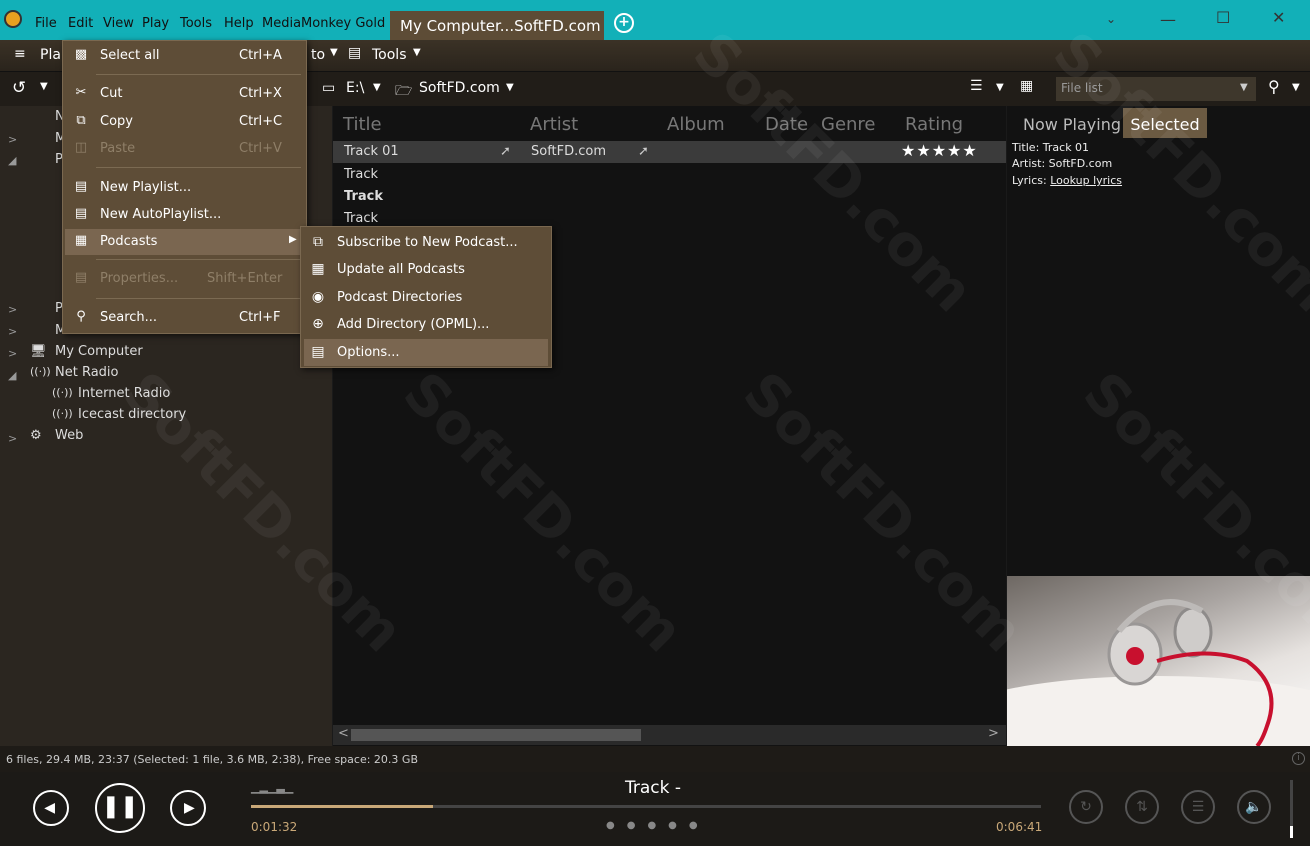  Describe the element at coordinates (196, 23) in the screenshot. I see `menu-tools: Tools` at that location.